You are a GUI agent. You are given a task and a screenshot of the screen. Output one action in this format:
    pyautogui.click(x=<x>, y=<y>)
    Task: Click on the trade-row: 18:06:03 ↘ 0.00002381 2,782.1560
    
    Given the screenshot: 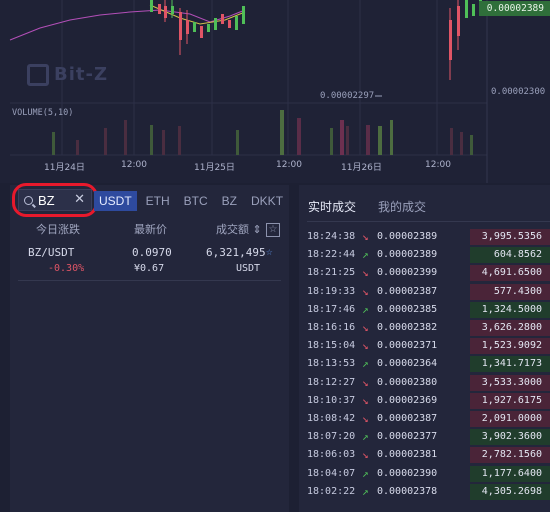 What is the action you would take?
    pyautogui.click(x=428, y=455)
    